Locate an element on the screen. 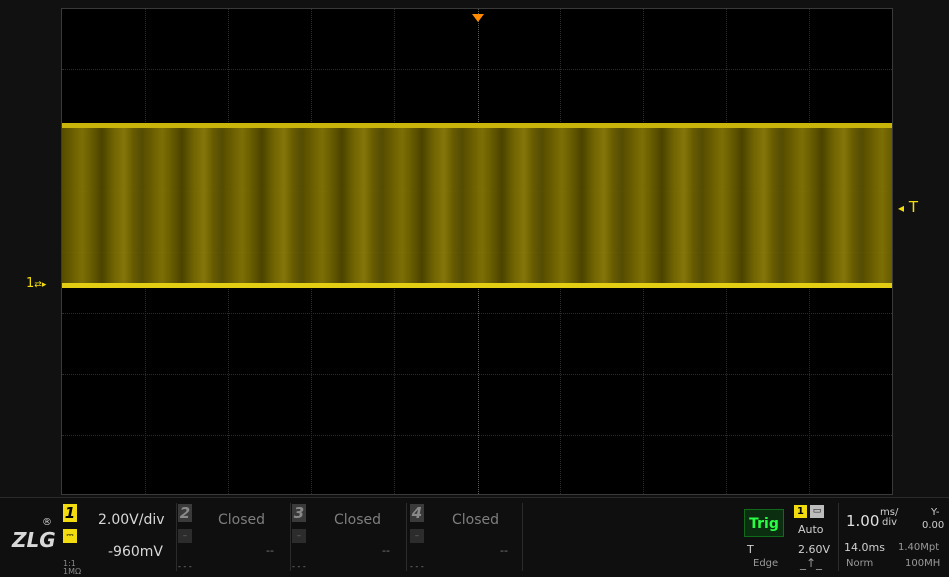 Image resolution: width=949 pixels, height=577 pixels. zlg-logo: ZLG is located at coordinates (34, 540).